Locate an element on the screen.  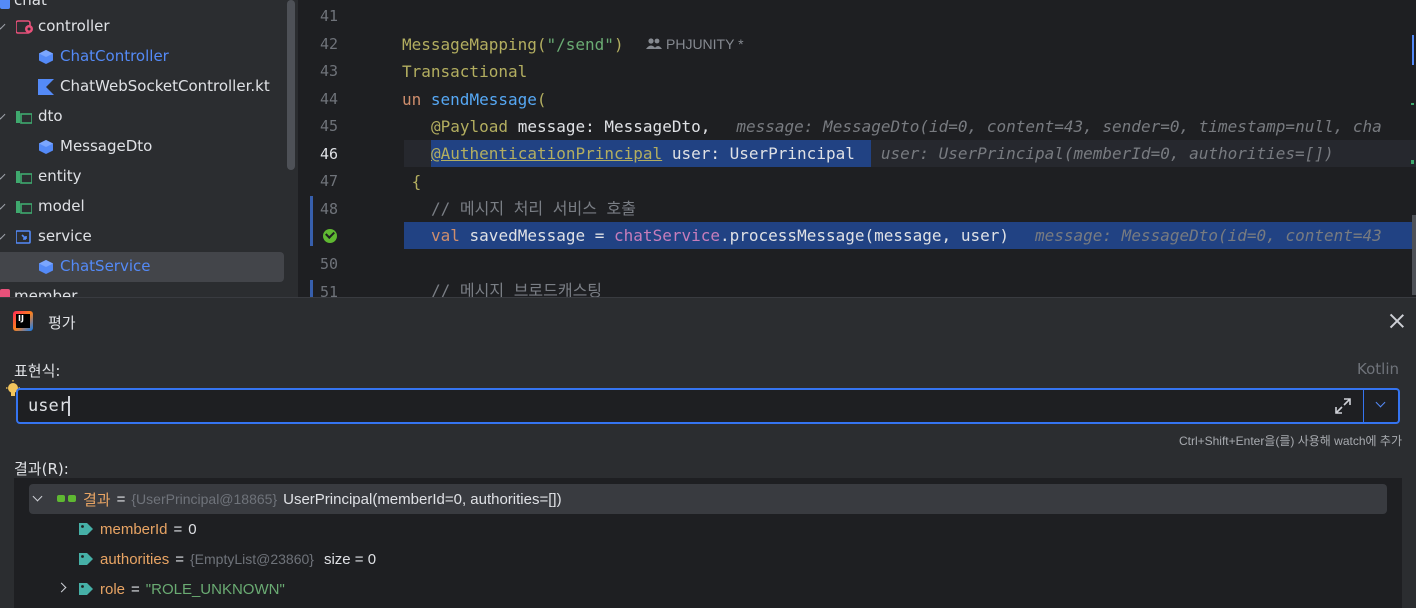
tree-item-chatwebsocketcontroller: ChatWebSocketController.kt is located at coordinates (142, 87).